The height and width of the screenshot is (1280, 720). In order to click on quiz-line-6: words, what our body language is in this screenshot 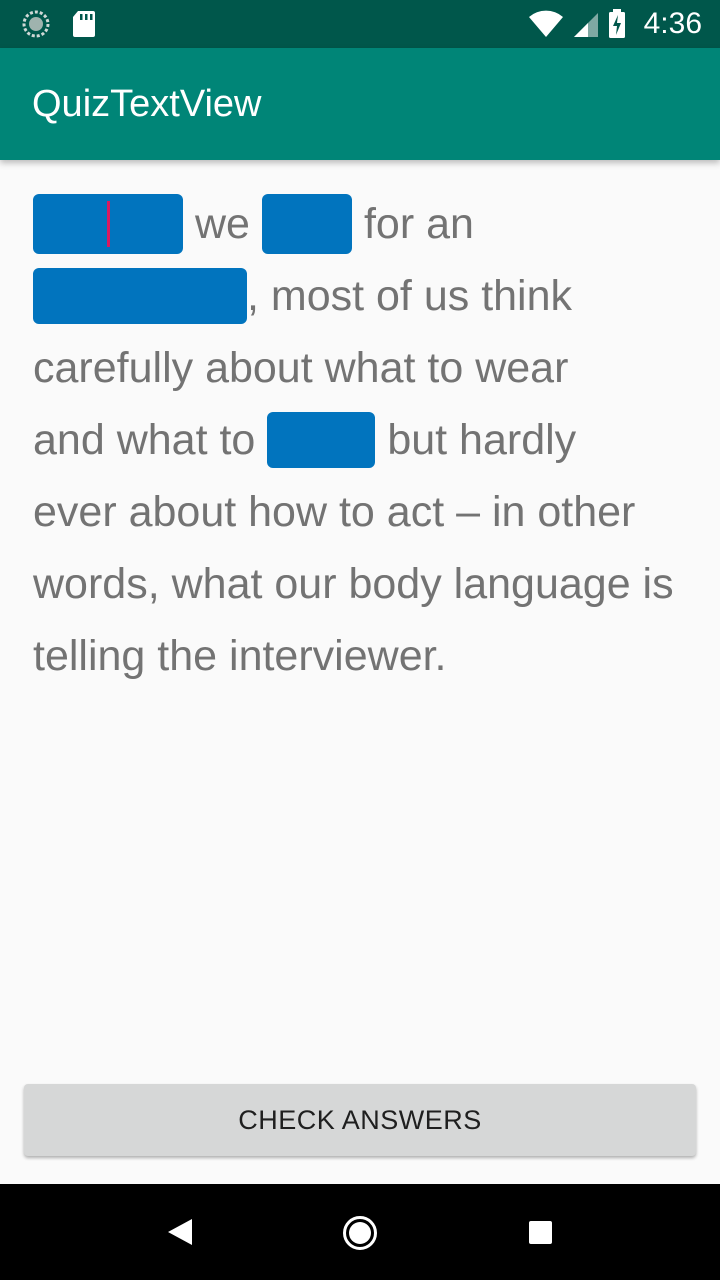, I will do `click(363, 584)`.